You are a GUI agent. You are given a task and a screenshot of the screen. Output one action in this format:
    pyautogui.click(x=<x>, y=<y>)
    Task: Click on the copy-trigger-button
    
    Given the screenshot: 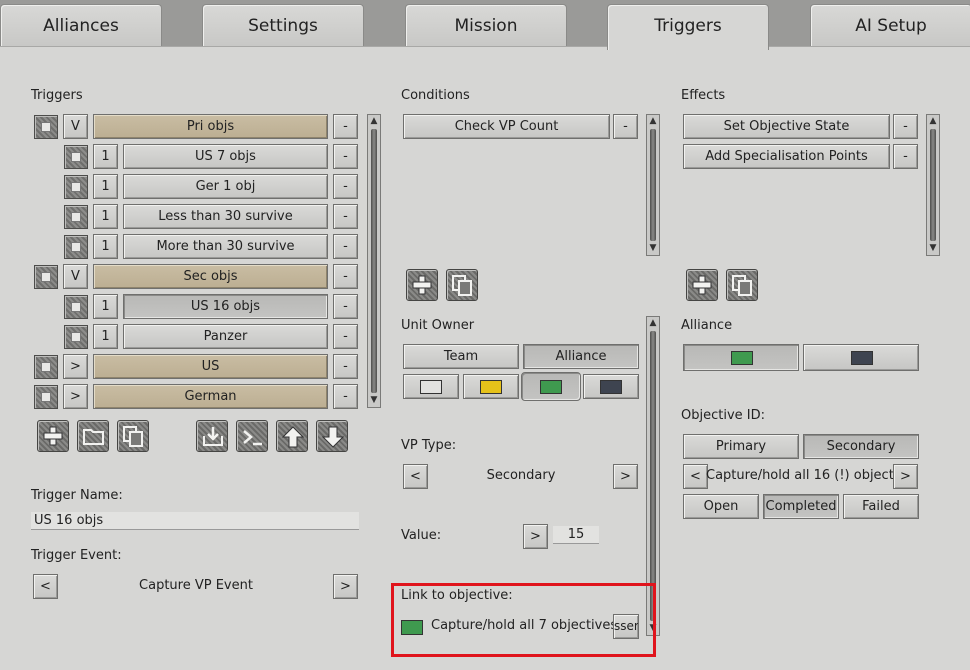 What is the action you would take?
    pyautogui.click(x=133, y=436)
    